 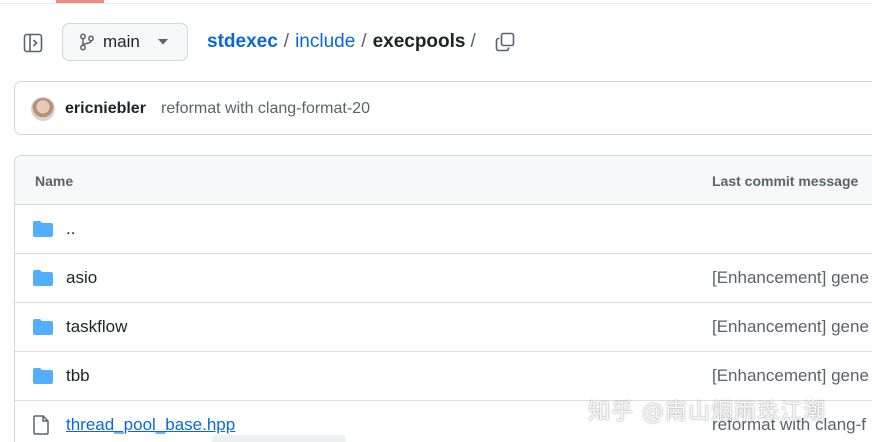 I want to click on breadcrumb: stdexec / include / execpools /, so click(x=341, y=42).